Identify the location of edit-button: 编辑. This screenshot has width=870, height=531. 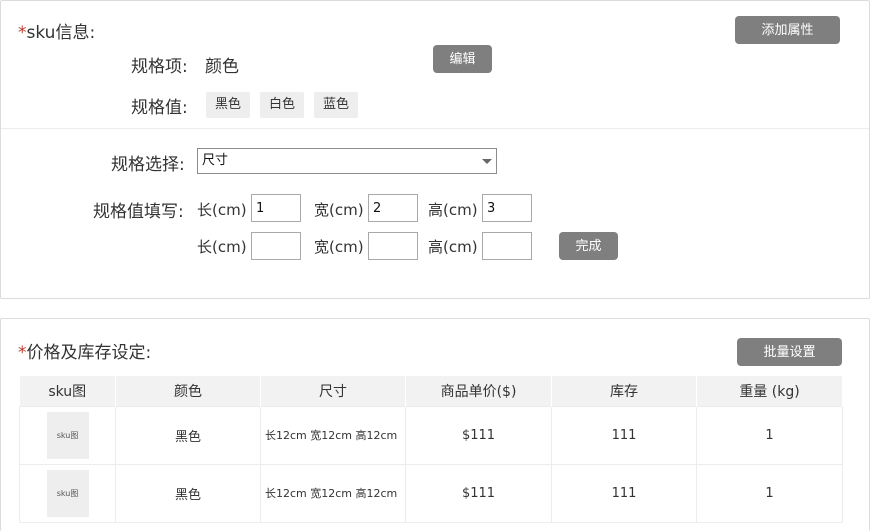
(462, 59).